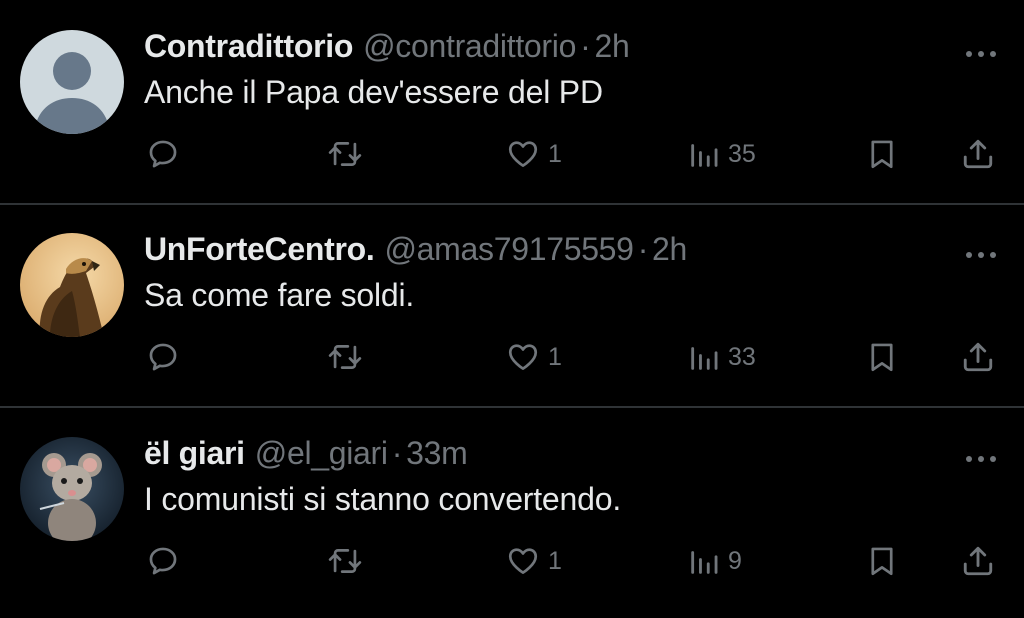 This screenshot has width=1024, height=618. What do you see at coordinates (469, 46) in the screenshot?
I see `user-handle: @contradittorio` at bounding box center [469, 46].